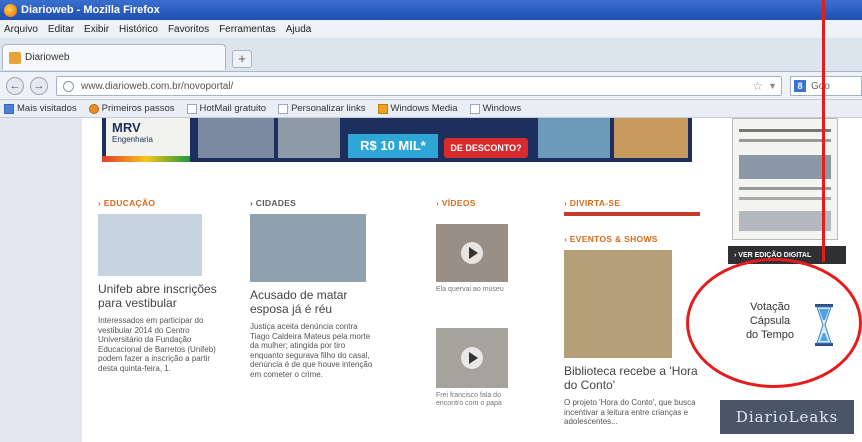  What do you see at coordinates (90, 10) in the screenshot?
I see `window-title: Diarioweb - Mozilla Firefox` at bounding box center [90, 10].